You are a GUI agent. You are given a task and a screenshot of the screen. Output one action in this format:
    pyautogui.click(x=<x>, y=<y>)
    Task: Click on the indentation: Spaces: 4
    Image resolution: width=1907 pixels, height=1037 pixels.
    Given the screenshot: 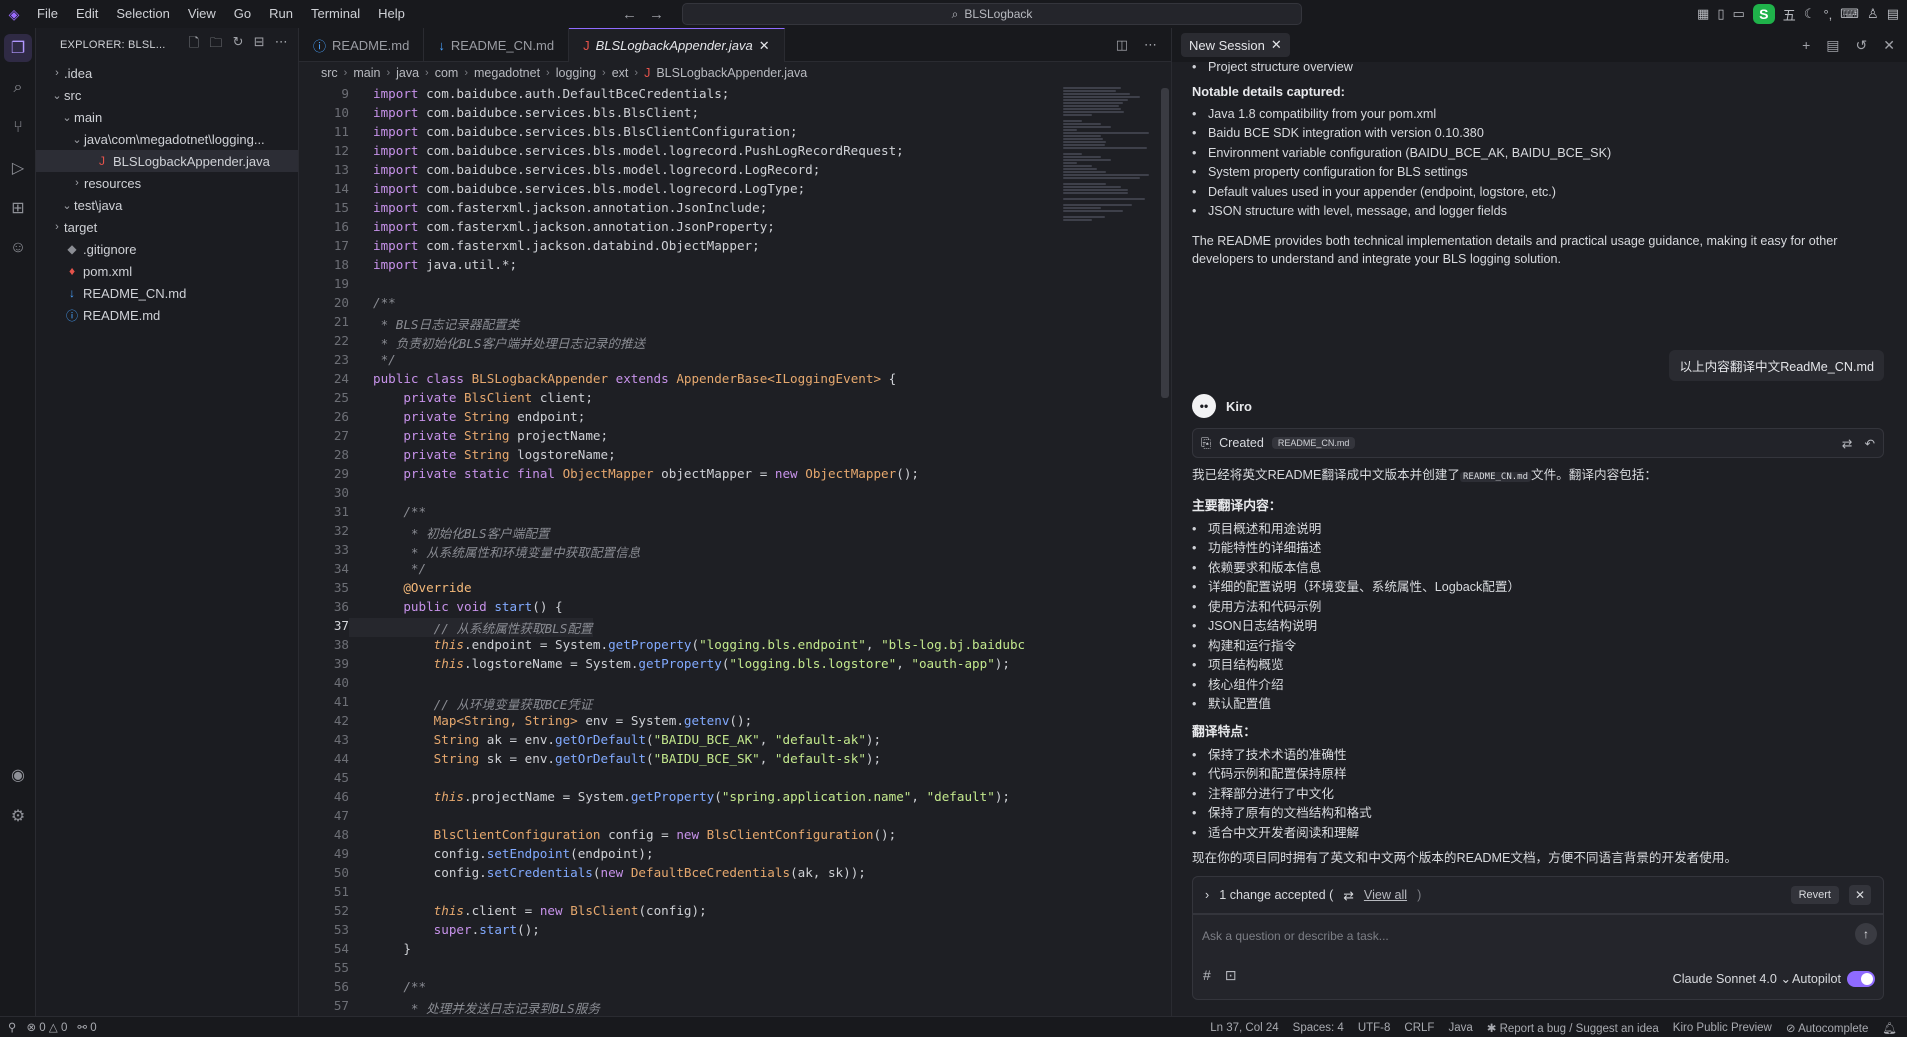 What is the action you would take?
    pyautogui.click(x=1318, y=1028)
    